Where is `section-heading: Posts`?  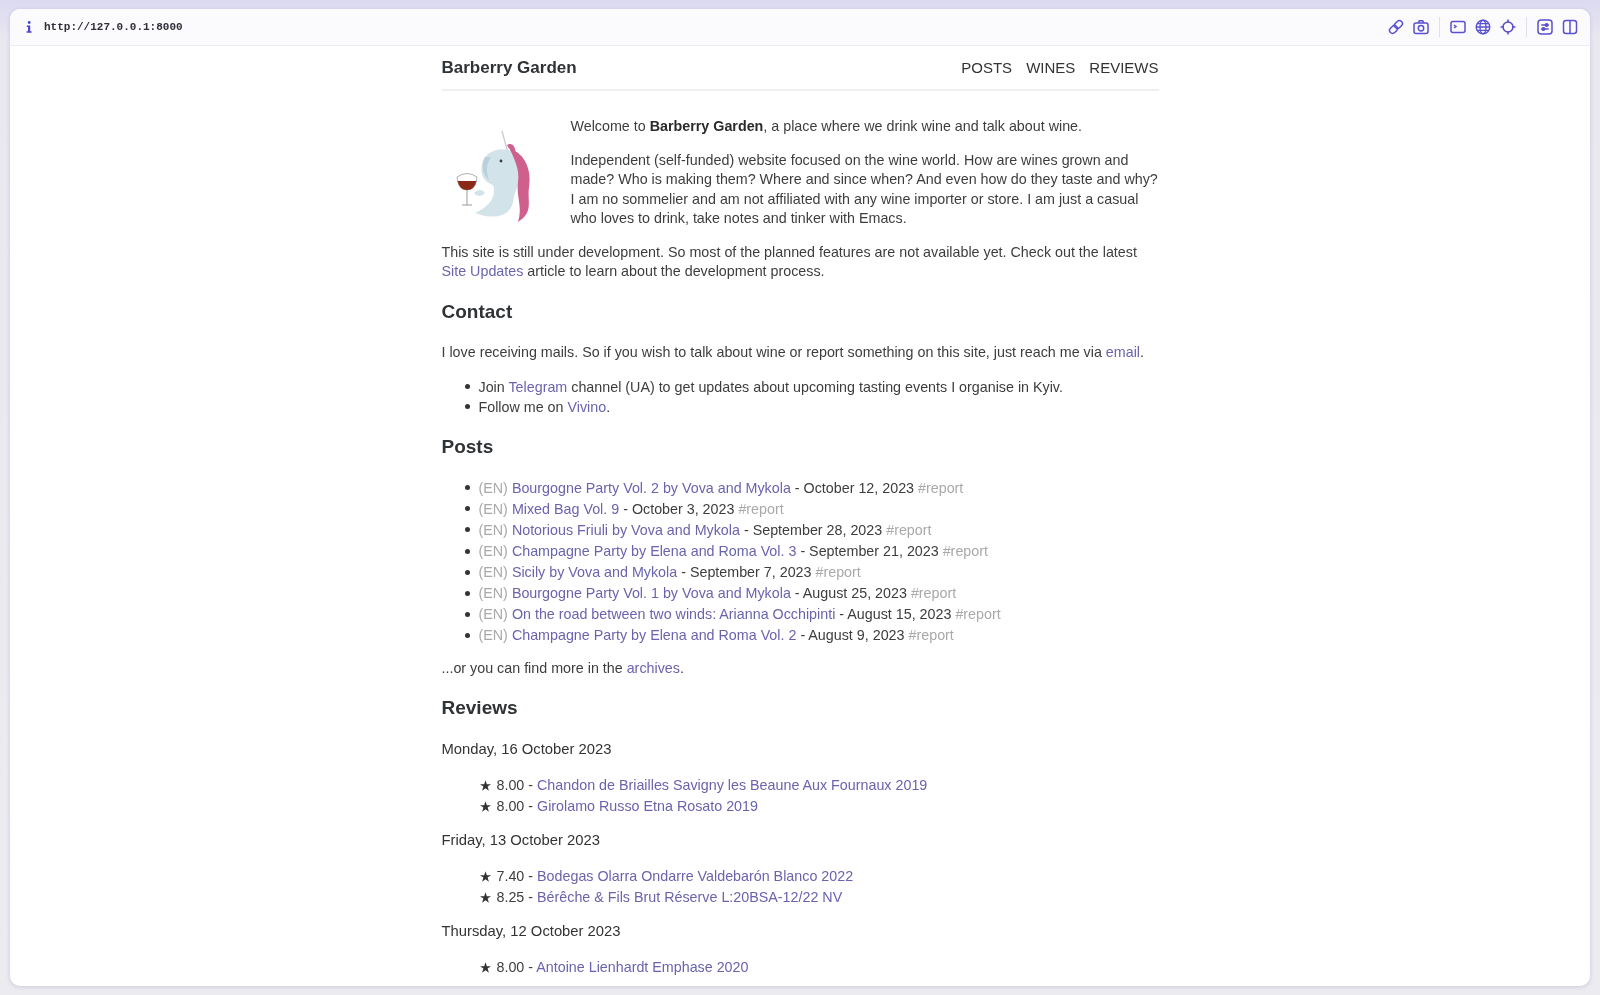
section-heading: Posts is located at coordinates (468, 446).